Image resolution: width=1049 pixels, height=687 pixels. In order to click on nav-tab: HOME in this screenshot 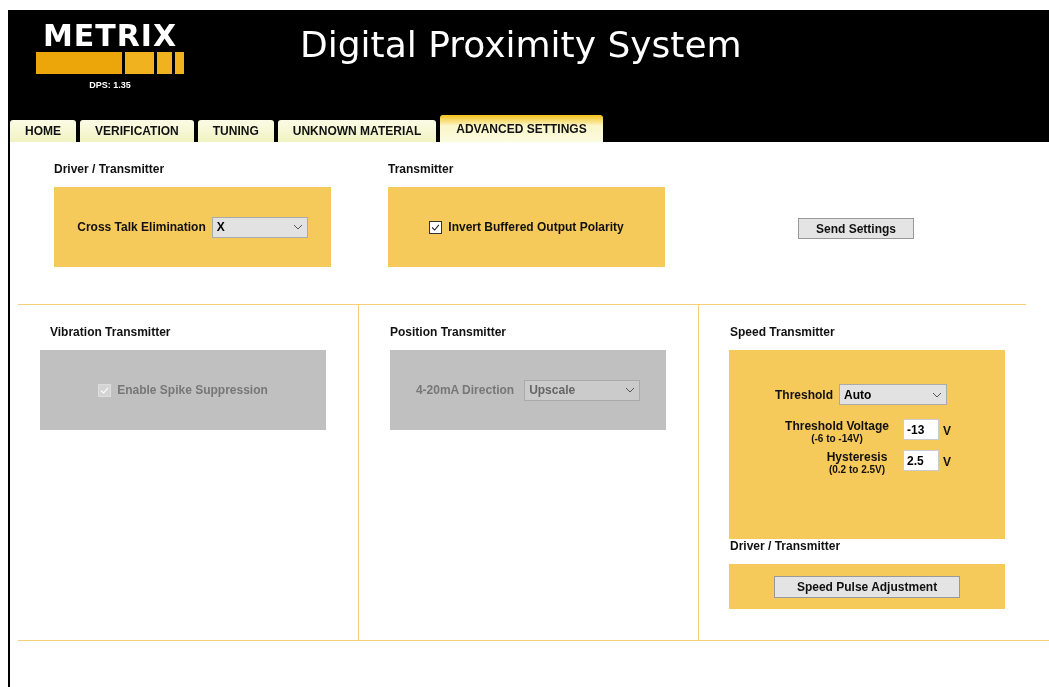, I will do `click(43, 131)`.